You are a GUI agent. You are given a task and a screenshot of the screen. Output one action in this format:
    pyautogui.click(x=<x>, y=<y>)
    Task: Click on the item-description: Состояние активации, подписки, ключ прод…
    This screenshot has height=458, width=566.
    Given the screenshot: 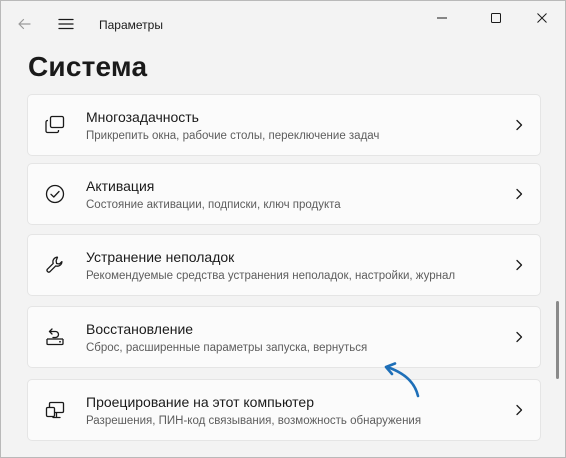 What is the action you would take?
    pyautogui.click(x=213, y=205)
    